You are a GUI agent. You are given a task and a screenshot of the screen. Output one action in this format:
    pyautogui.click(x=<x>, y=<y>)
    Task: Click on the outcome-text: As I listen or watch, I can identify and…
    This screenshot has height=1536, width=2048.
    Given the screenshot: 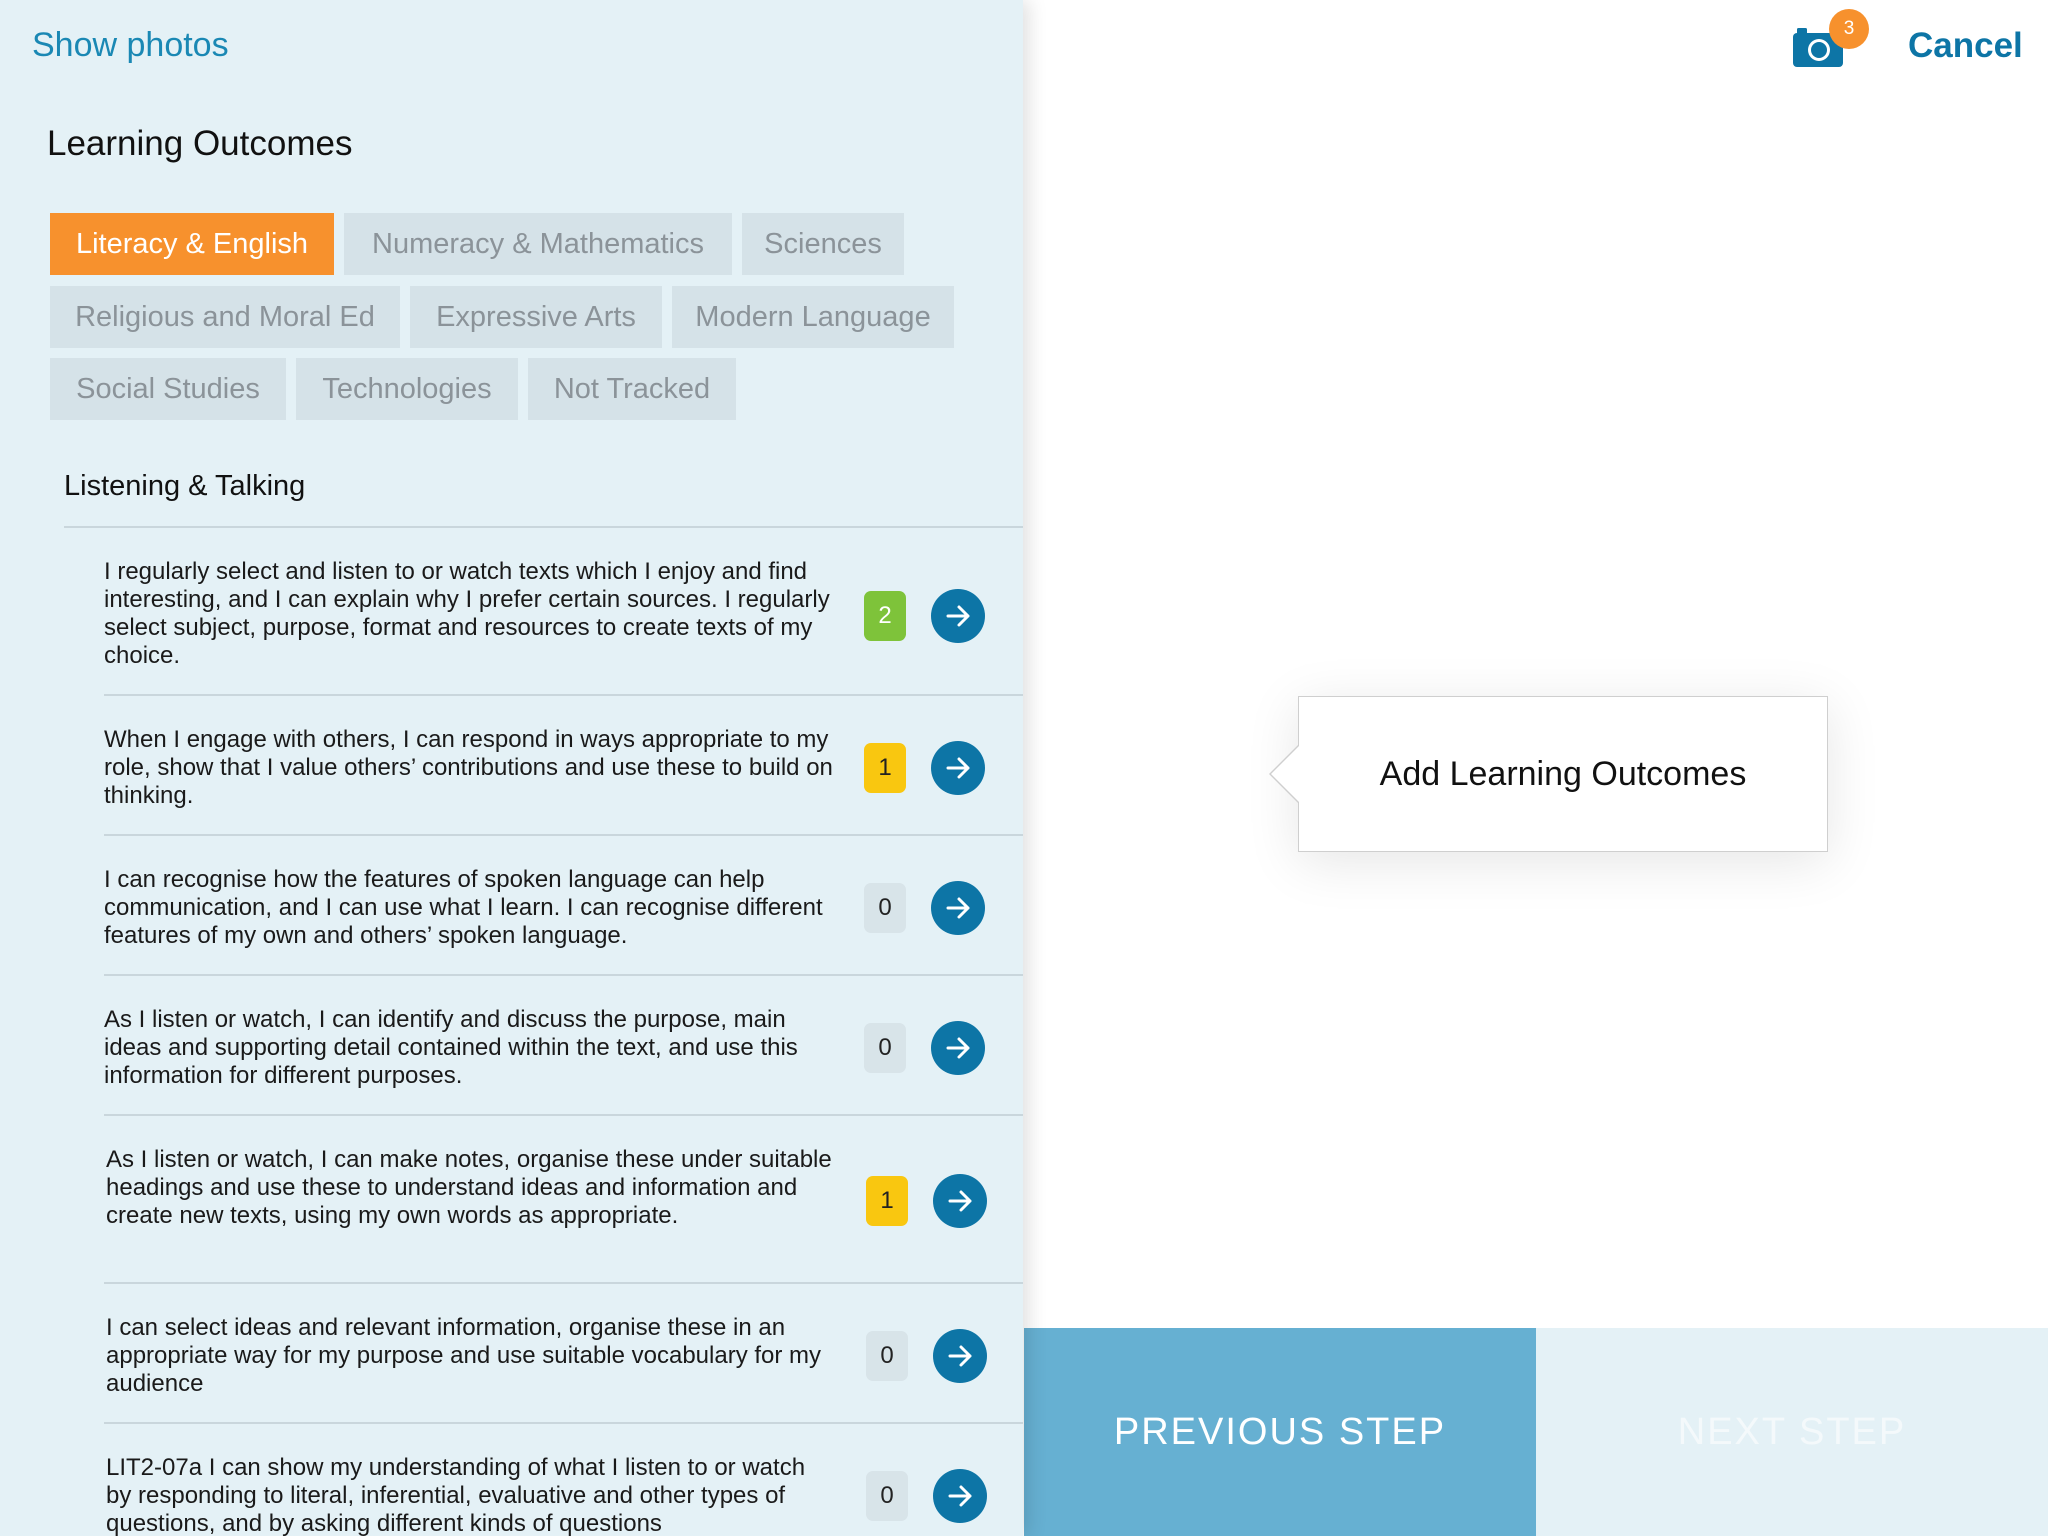 What is the action you would take?
    pyautogui.click(x=451, y=1047)
    